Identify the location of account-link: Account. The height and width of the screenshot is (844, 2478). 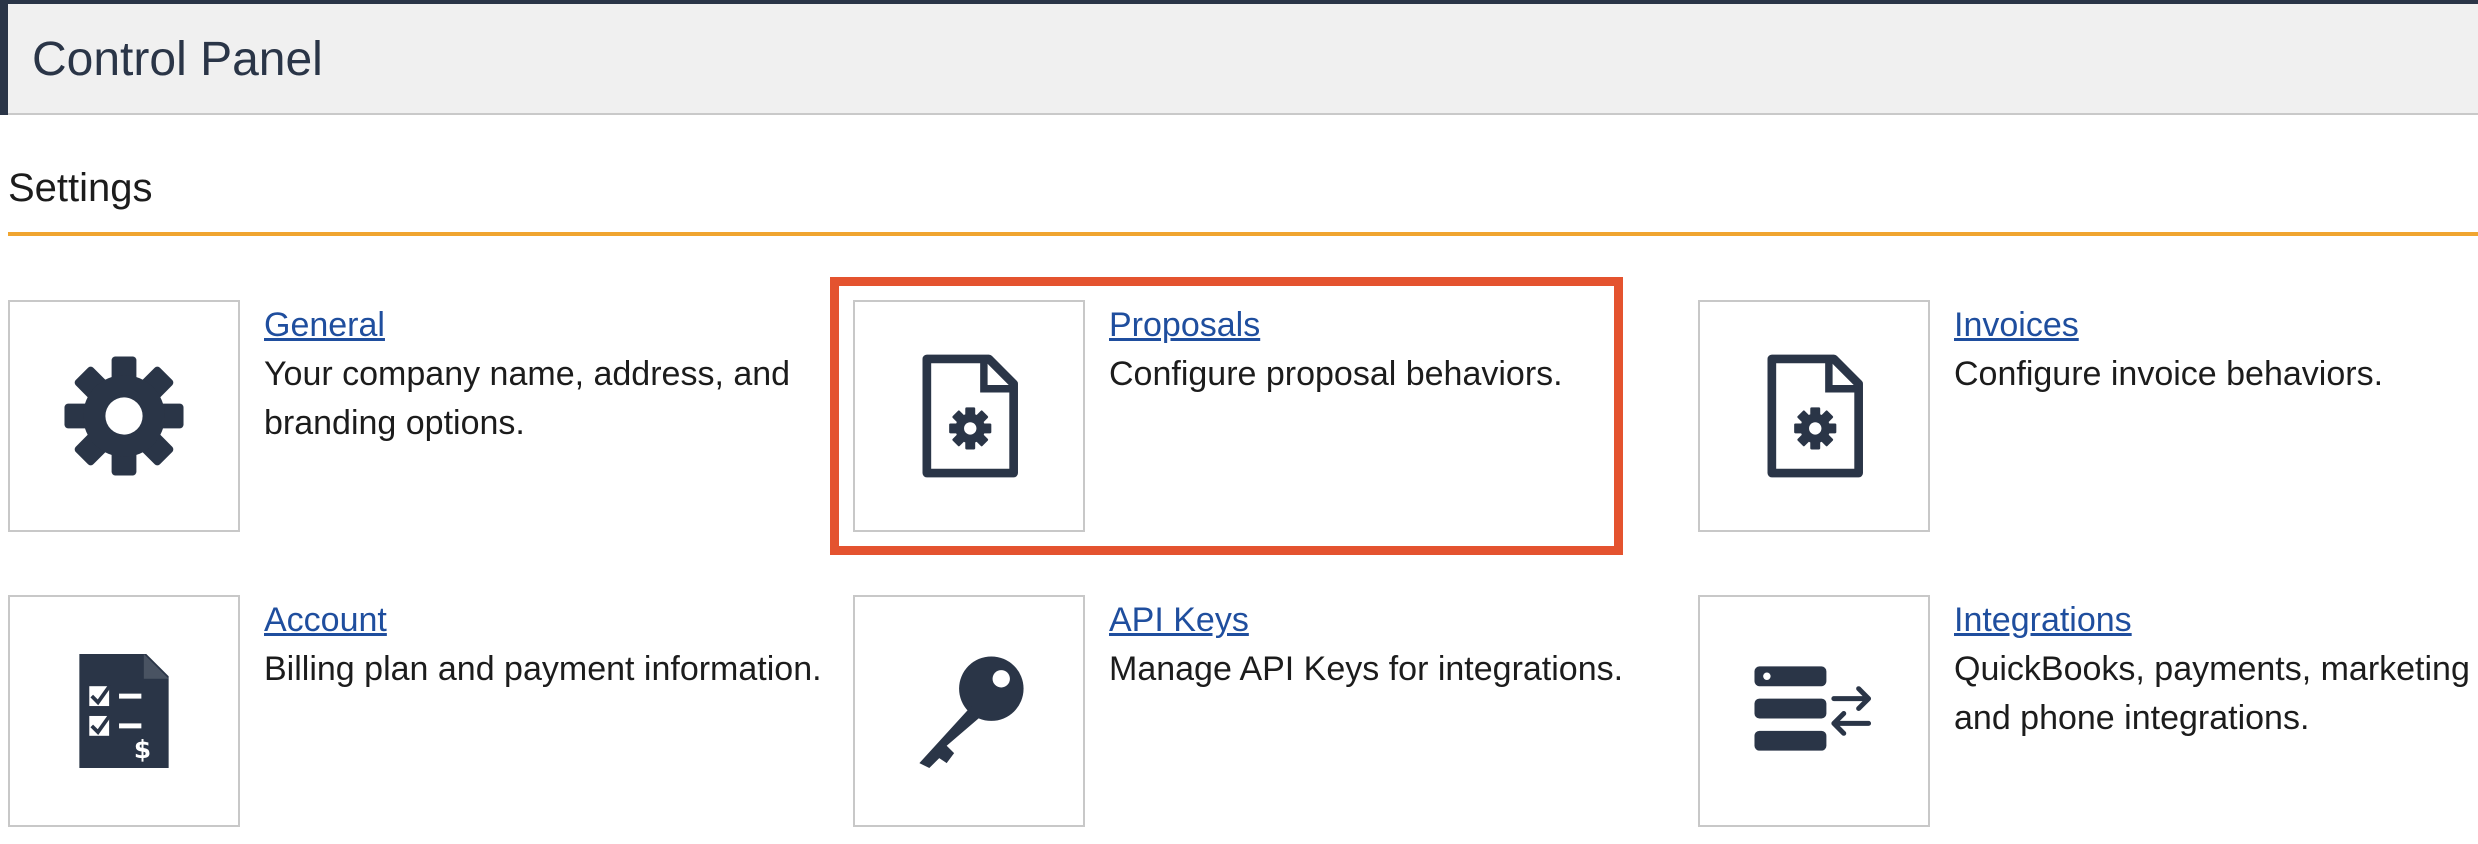
(325, 620).